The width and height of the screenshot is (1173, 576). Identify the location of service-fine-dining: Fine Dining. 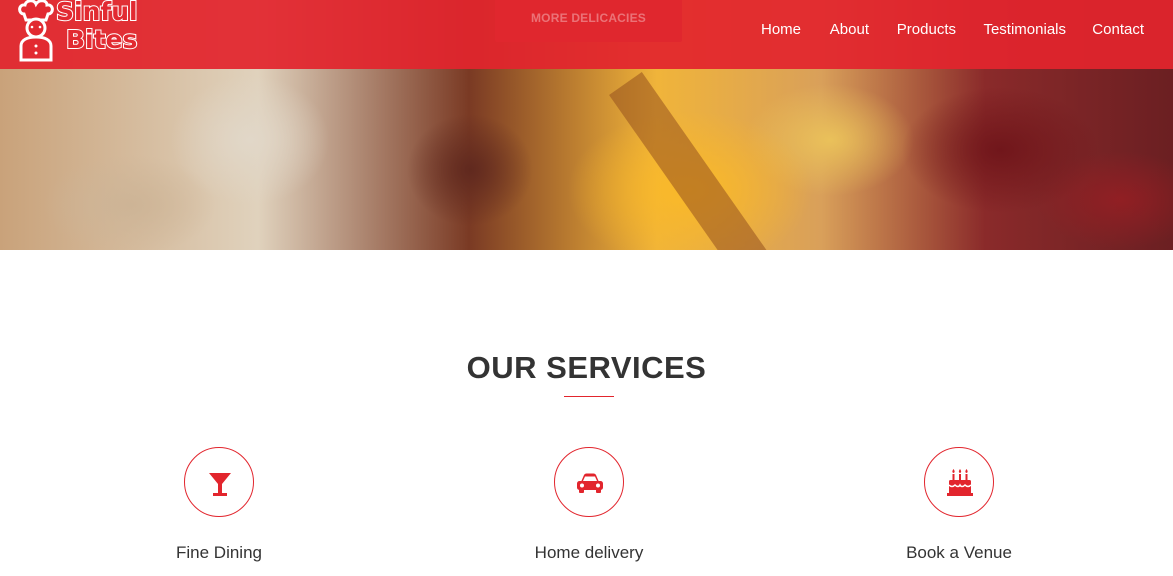
(219, 507).